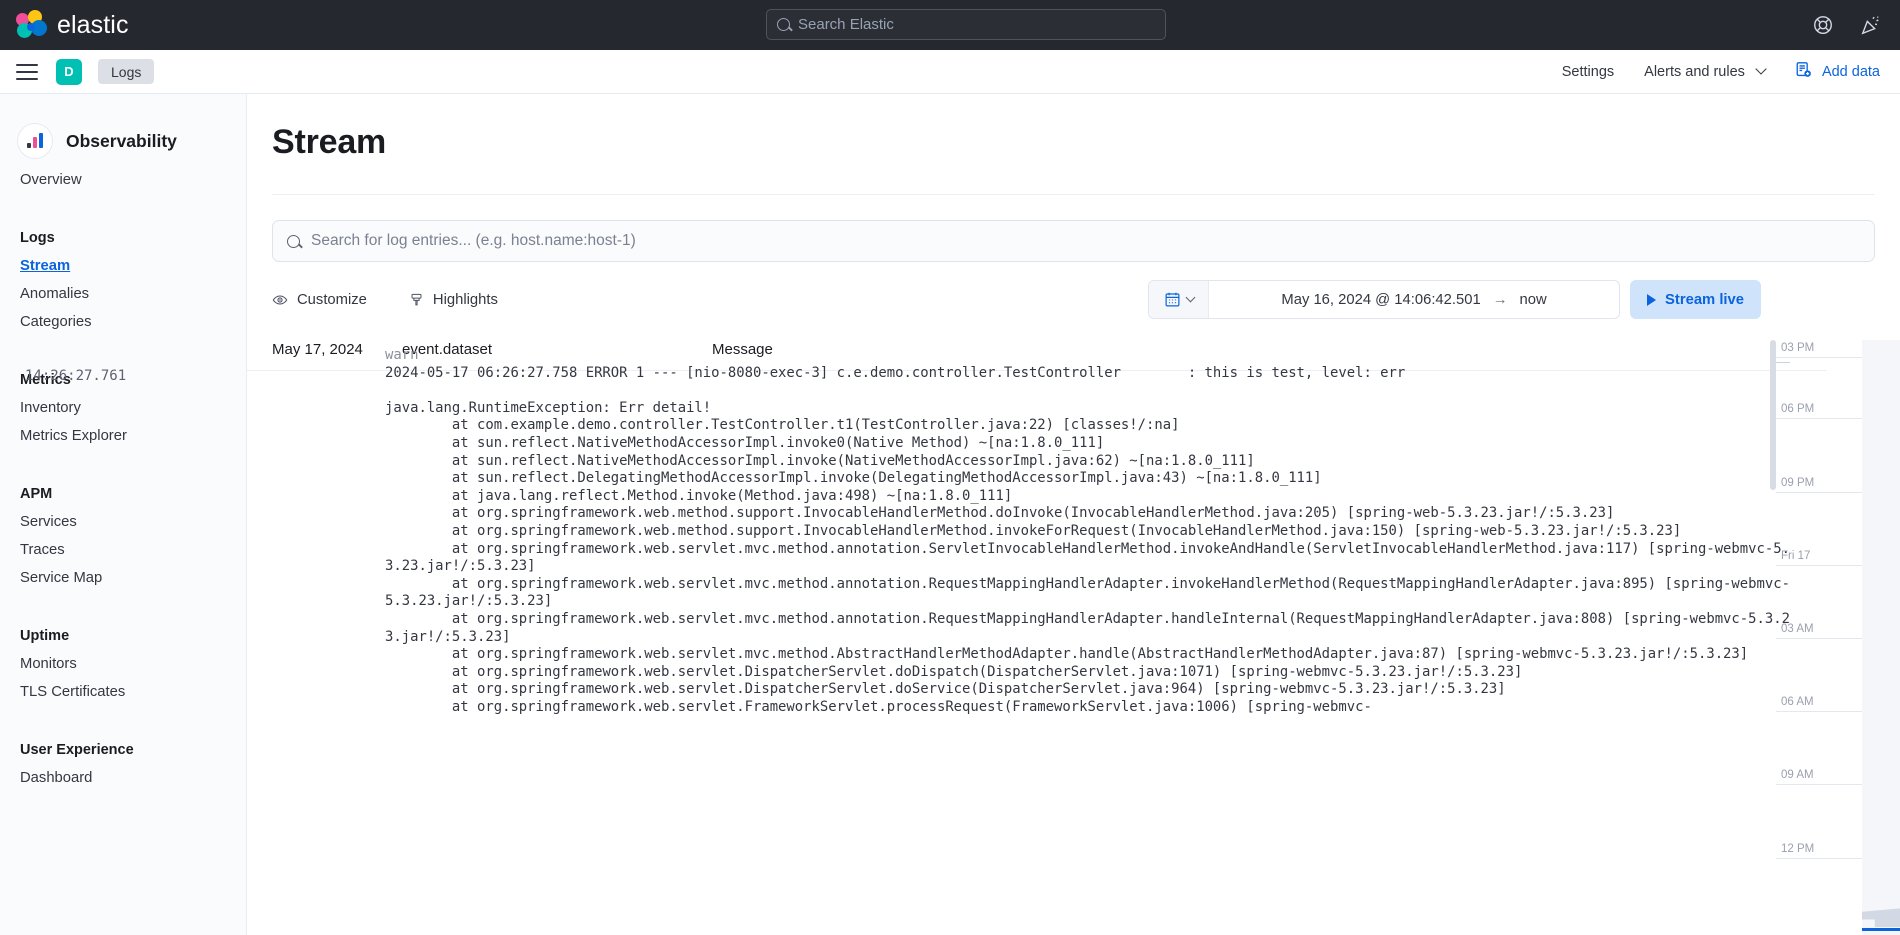 The image size is (1900, 935). Describe the element at coordinates (1380, 300) in the screenshot. I see `date-range-start: May 16, 2024 @ 14:06:42.501` at that location.